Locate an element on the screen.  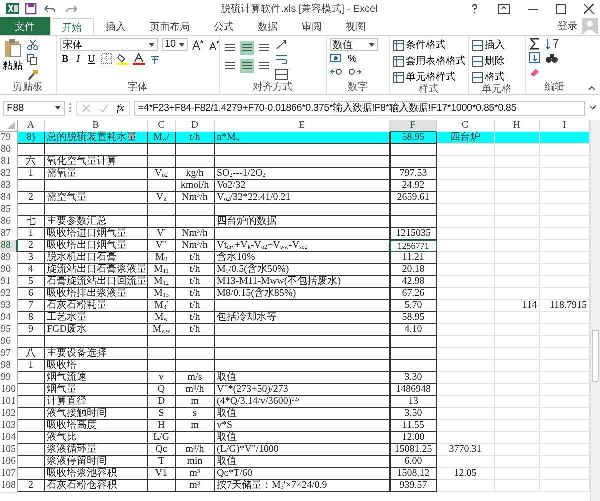
table-cell: v is located at coordinates (162, 378).